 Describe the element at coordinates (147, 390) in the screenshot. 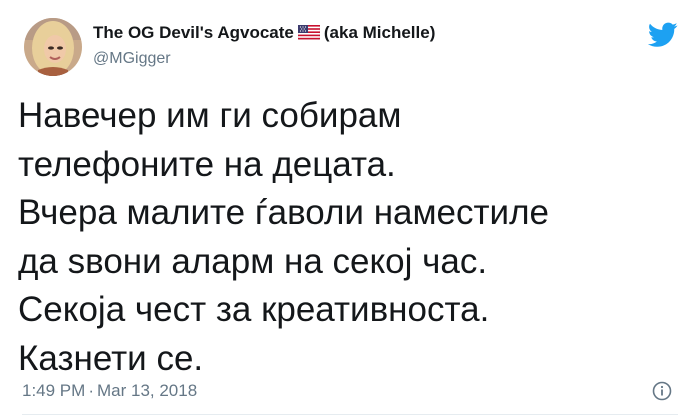

I see `tweet-date: Mar 13, 2018` at that location.